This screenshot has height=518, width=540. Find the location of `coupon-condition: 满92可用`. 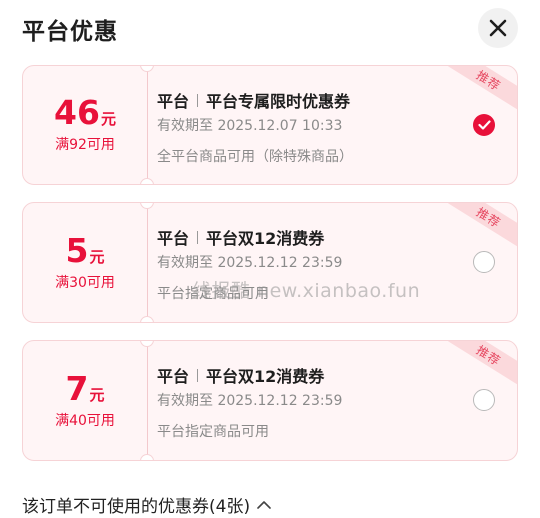

coupon-condition: 满92可用 is located at coordinates (85, 145).